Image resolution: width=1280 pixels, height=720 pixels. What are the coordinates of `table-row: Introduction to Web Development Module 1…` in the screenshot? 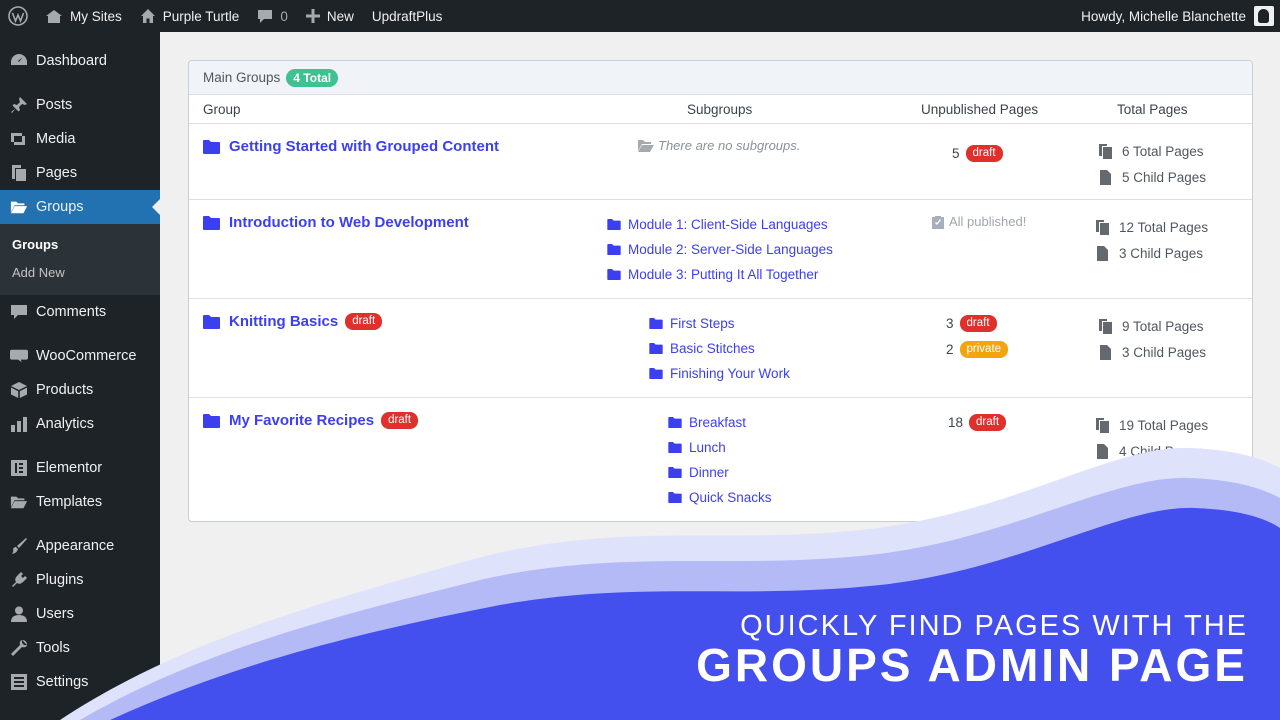 It's located at (720, 249).